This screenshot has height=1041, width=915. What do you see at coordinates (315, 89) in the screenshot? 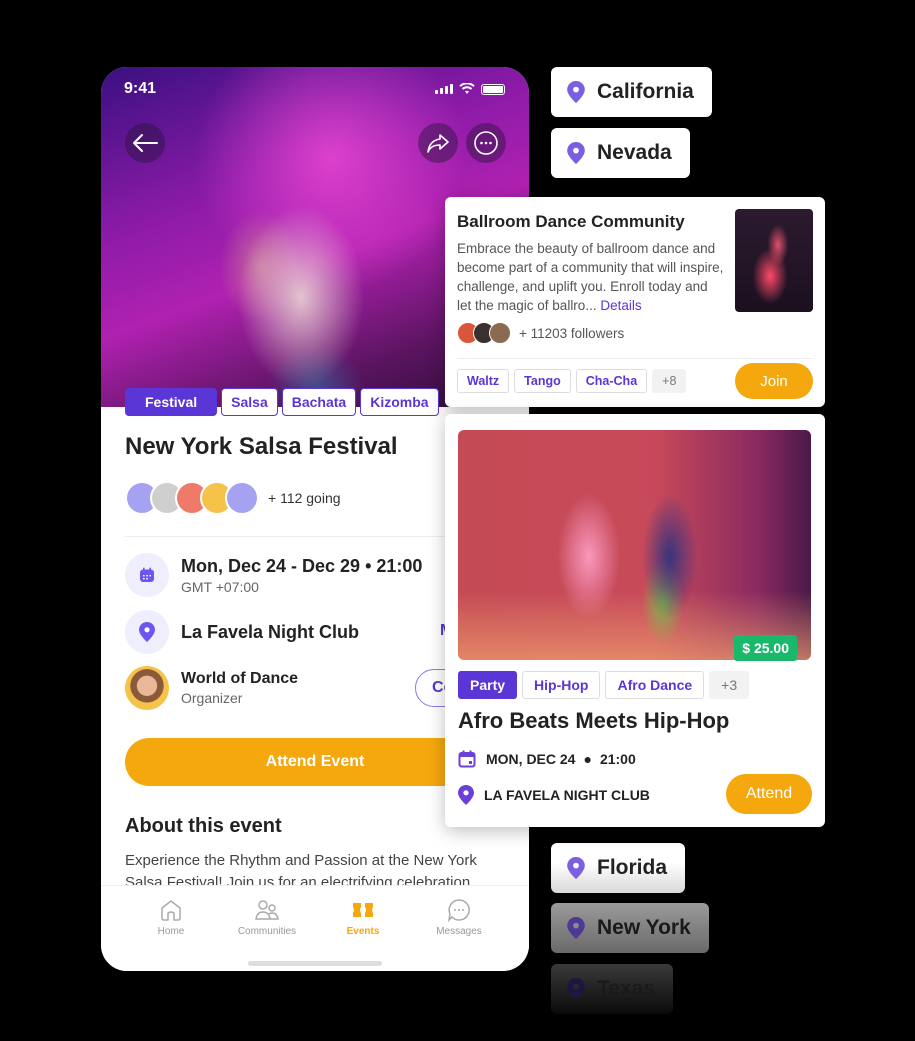
I see `status-bar: 9:41` at bounding box center [315, 89].